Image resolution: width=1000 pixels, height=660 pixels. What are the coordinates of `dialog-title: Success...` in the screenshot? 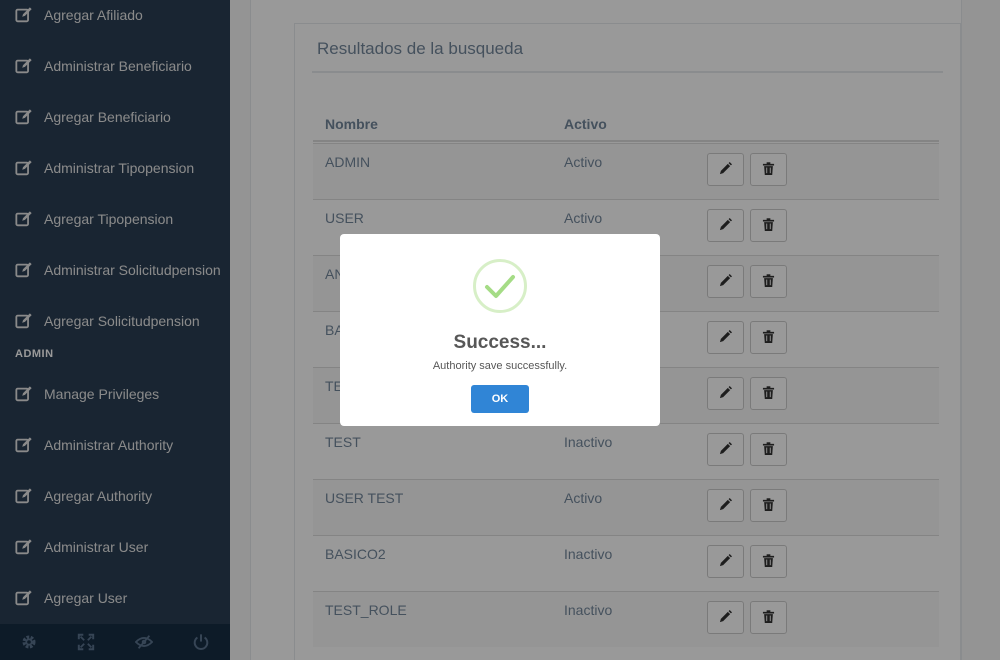 It's located at (500, 342).